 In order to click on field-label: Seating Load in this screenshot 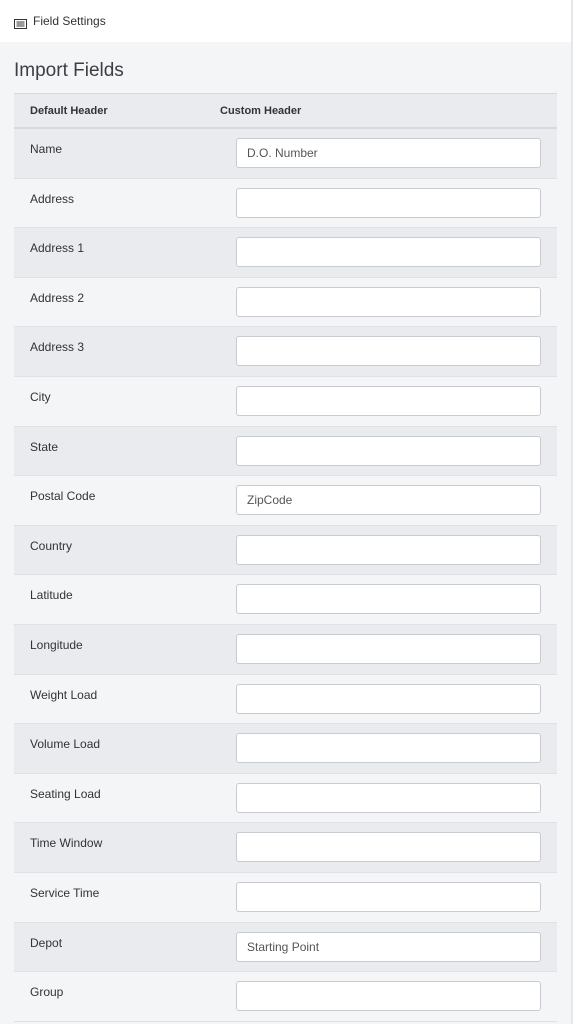, I will do `click(65, 793)`.